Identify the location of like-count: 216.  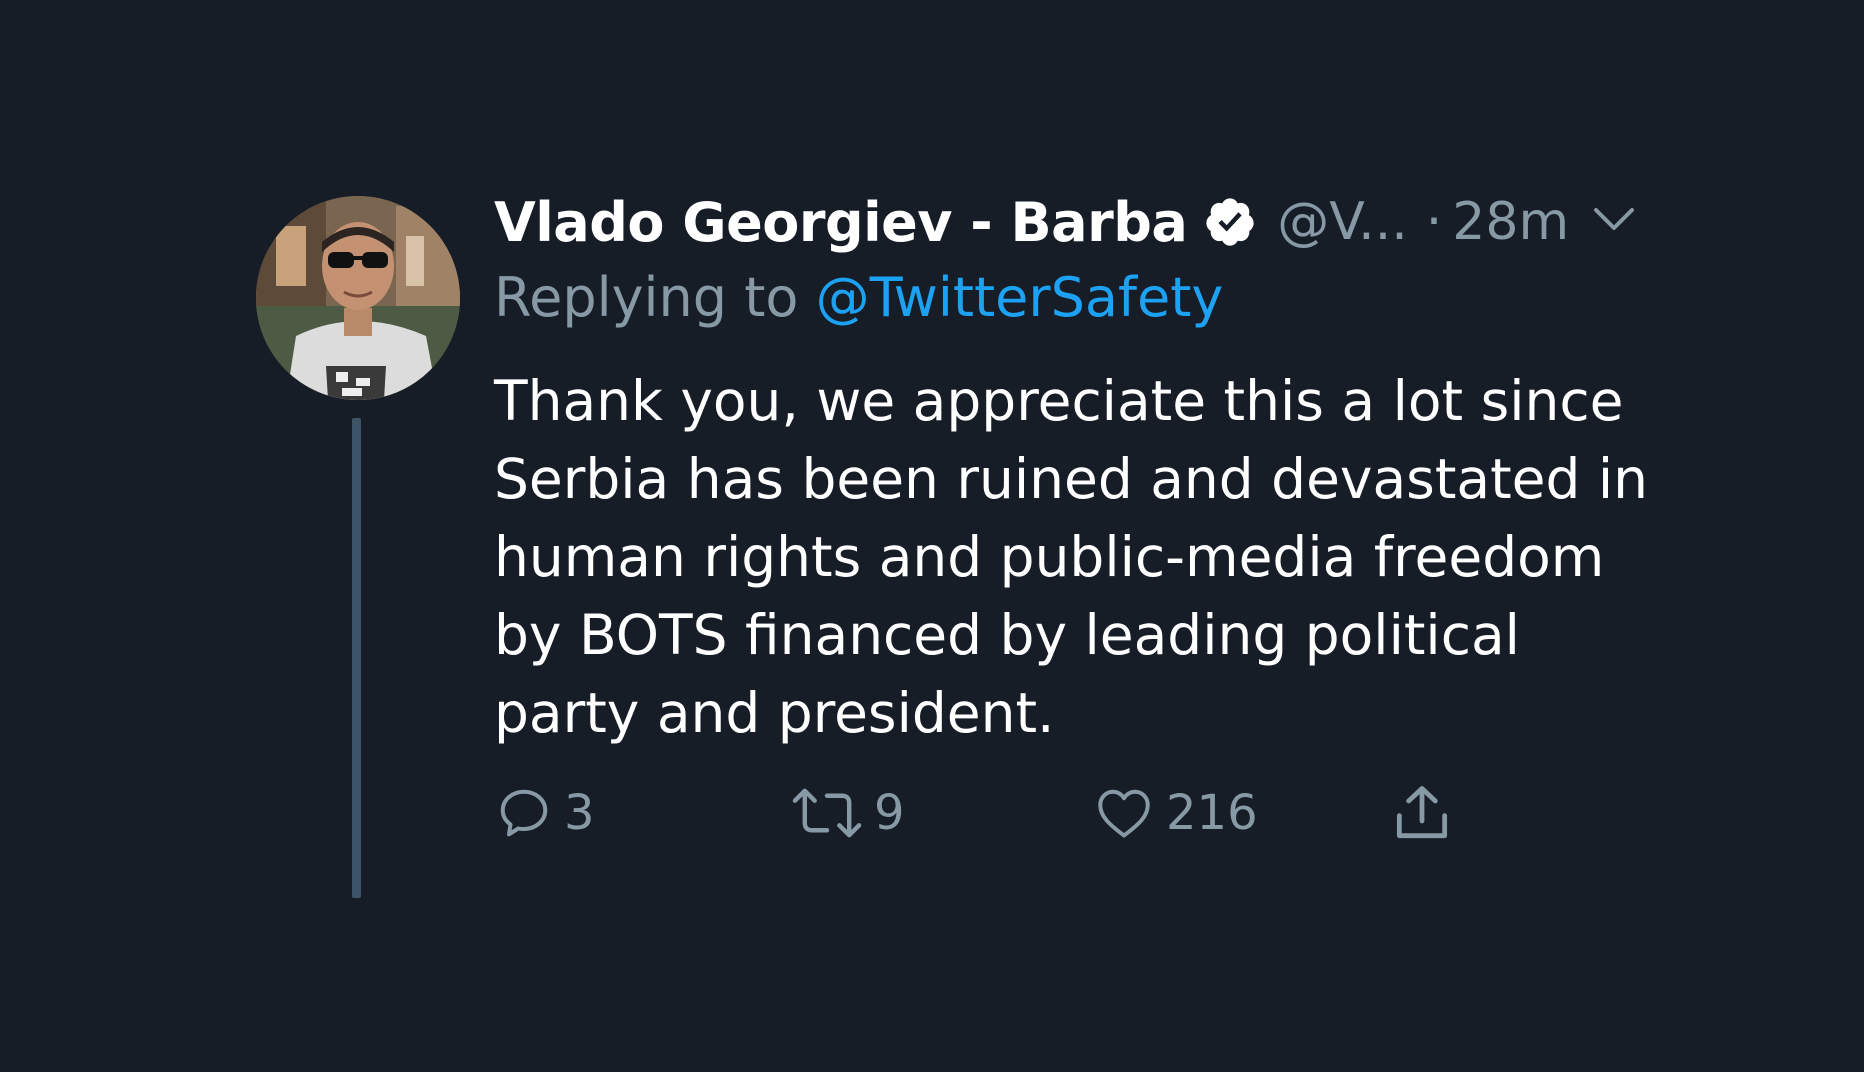
(1212, 813).